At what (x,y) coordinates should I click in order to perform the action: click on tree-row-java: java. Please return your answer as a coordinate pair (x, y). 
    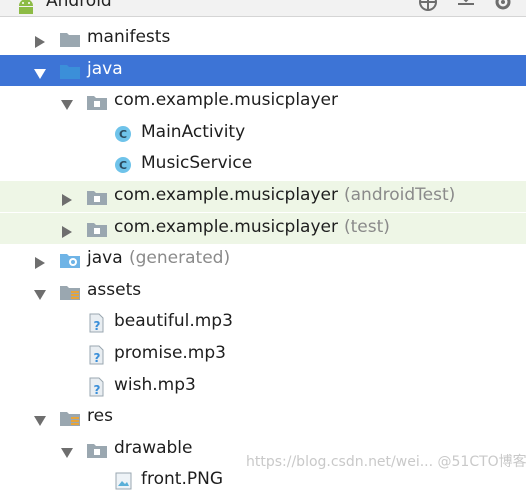
    Looking at the image, I should click on (263, 70).